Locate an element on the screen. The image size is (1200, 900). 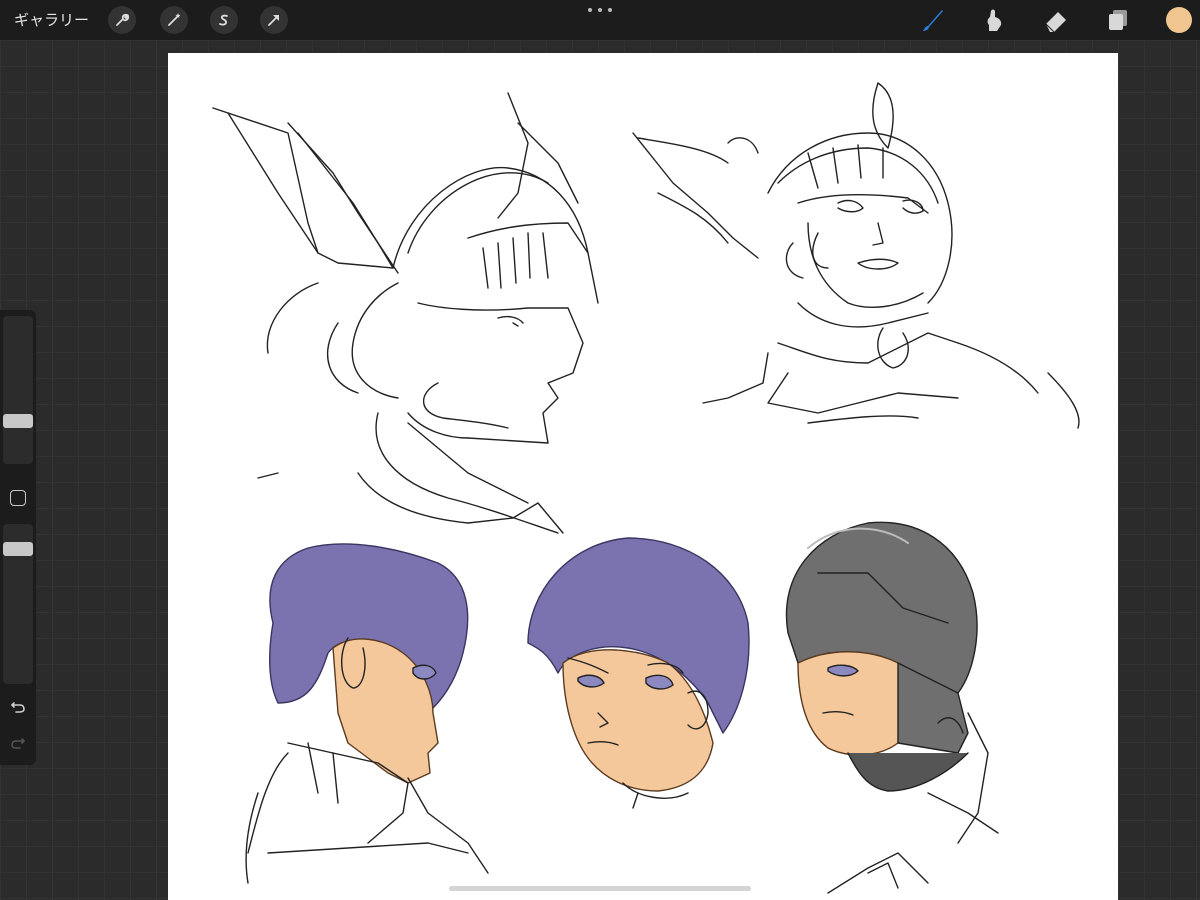
redo-icon is located at coordinates (18, 742).